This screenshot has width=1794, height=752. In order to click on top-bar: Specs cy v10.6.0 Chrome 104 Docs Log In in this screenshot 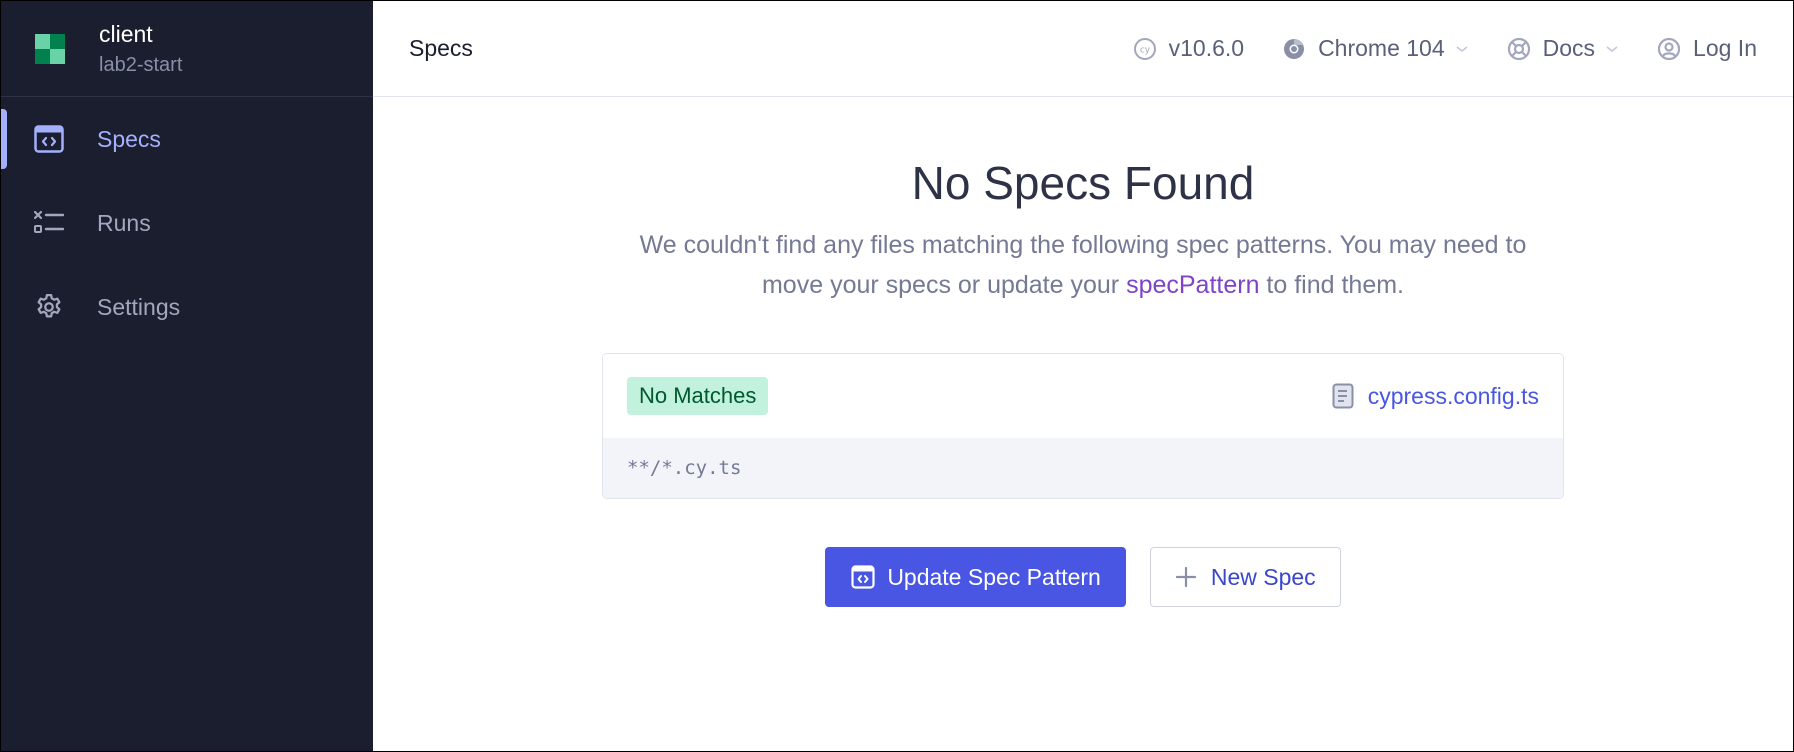, I will do `click(1083, 49)`.